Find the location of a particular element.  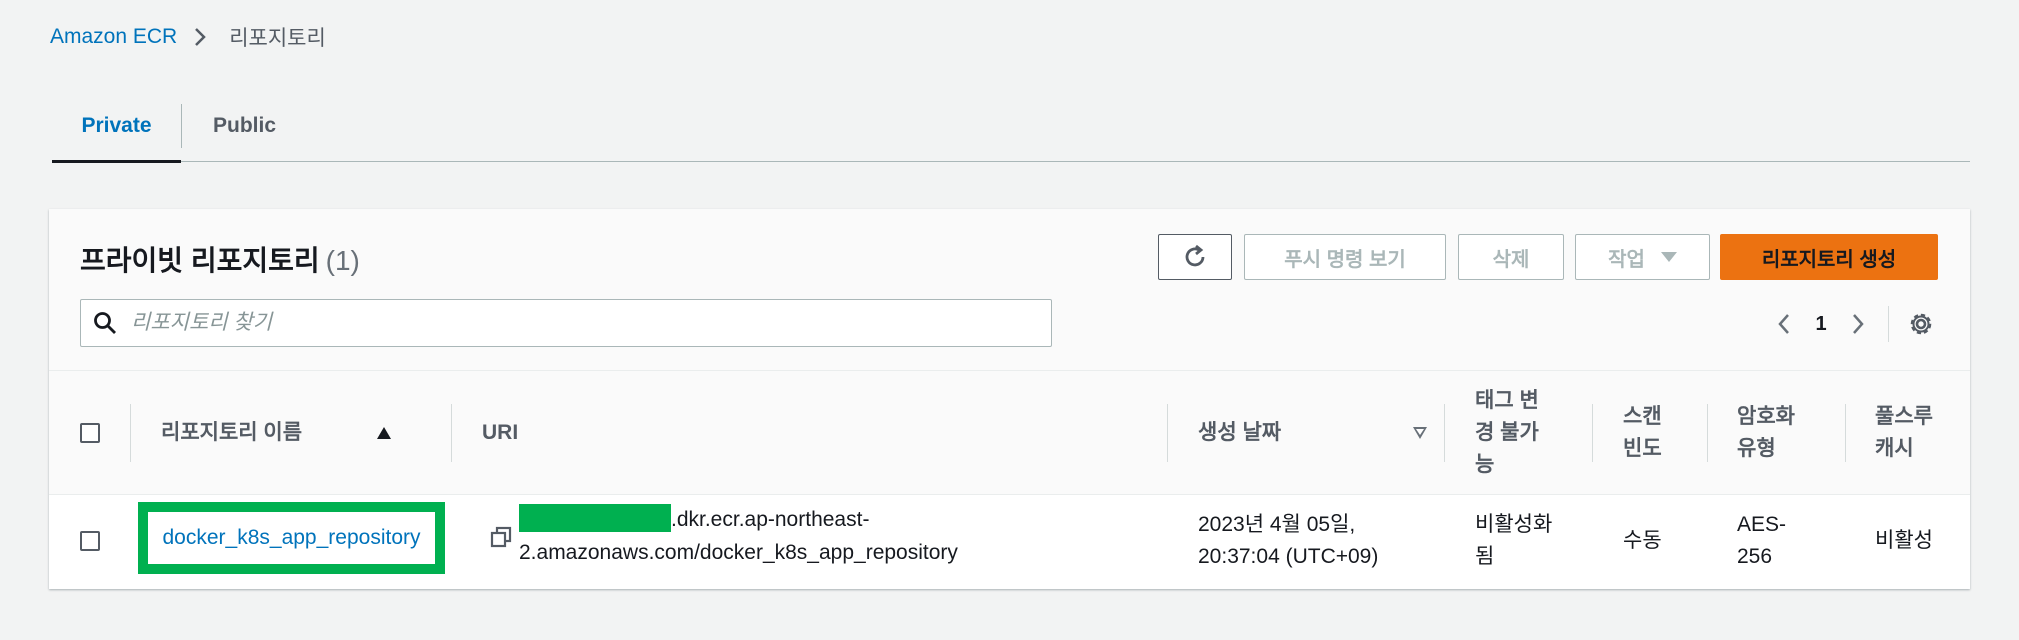

next-page-icon is located at coordinates (1858, 324).